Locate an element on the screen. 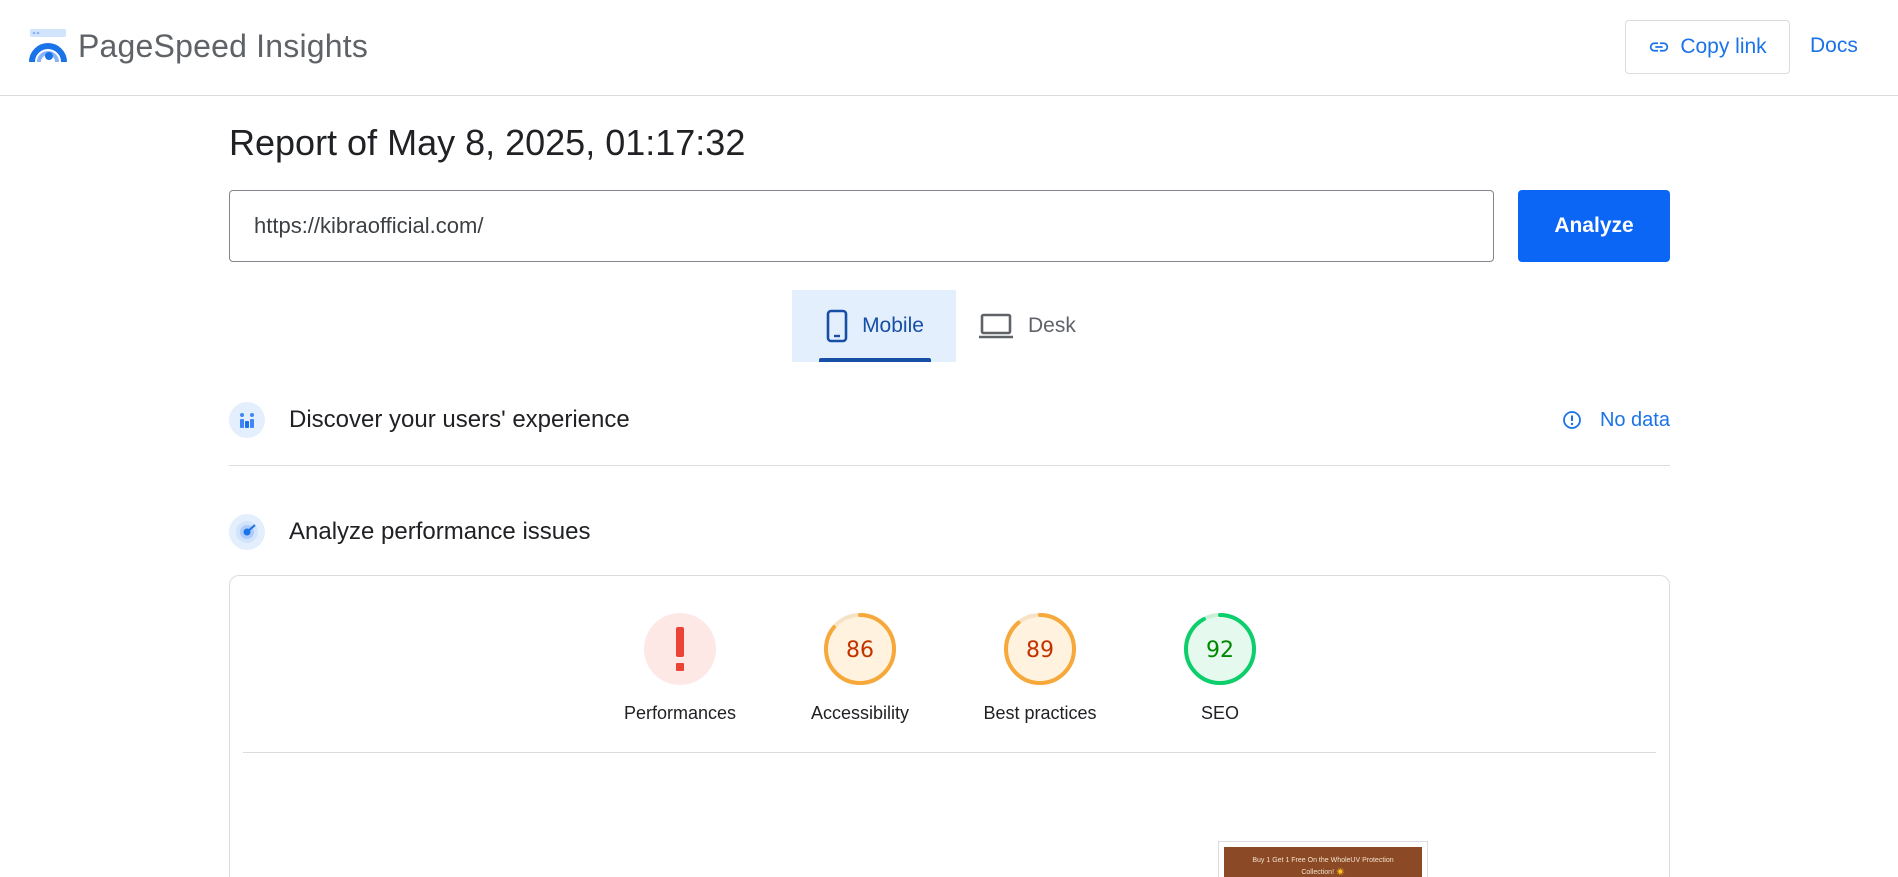 The height and width of the screenshot is (877, 1898). no-data-label: No data is located at coordinates (1634, 419).